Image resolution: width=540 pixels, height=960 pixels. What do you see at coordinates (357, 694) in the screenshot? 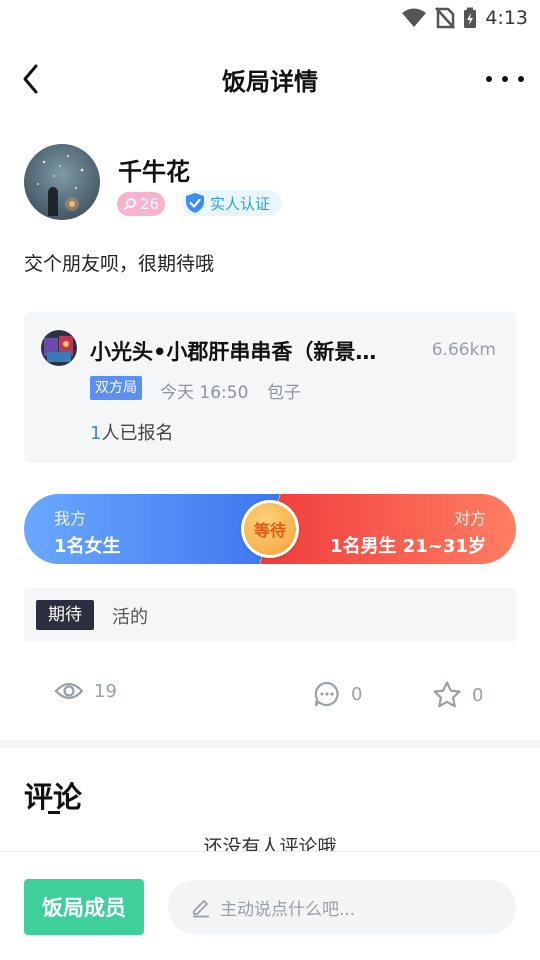
I see `comments-count: 0` at bounding box center [357, 694].